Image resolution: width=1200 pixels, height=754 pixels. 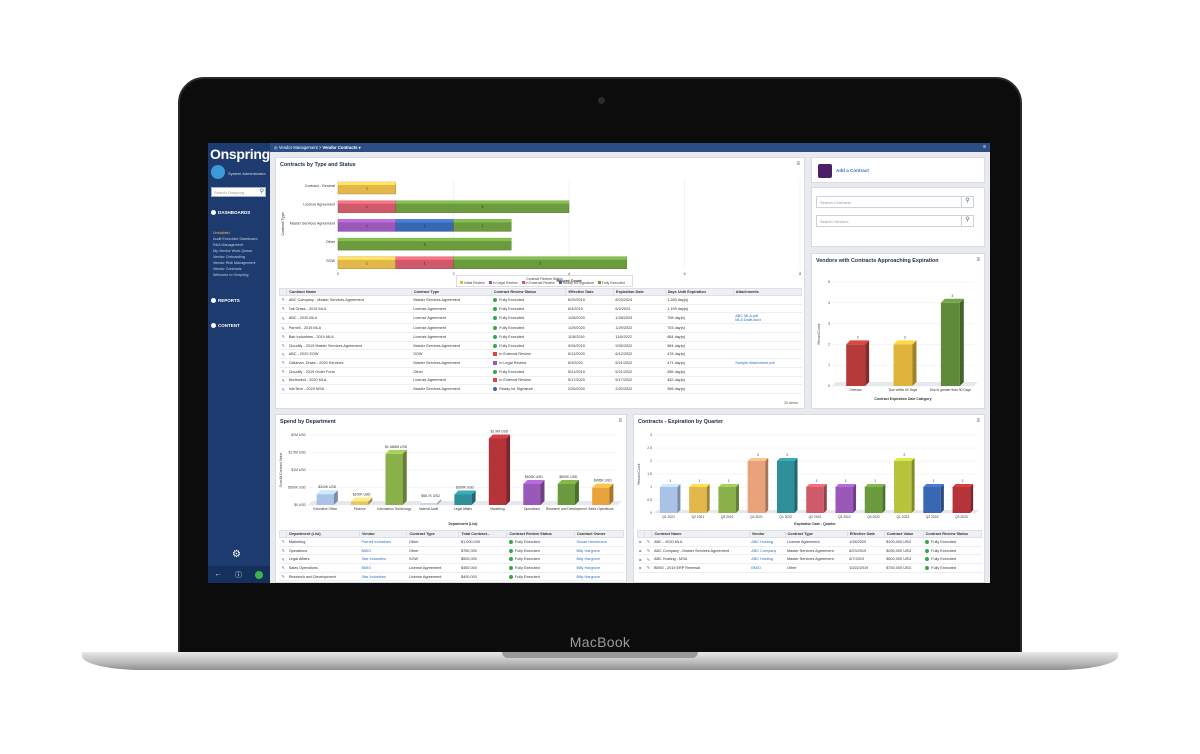 What do you see at coordinates (591, 542) in the screenshot?
I see `table-link: Susan Henderson` at bounding box center [591, 542].